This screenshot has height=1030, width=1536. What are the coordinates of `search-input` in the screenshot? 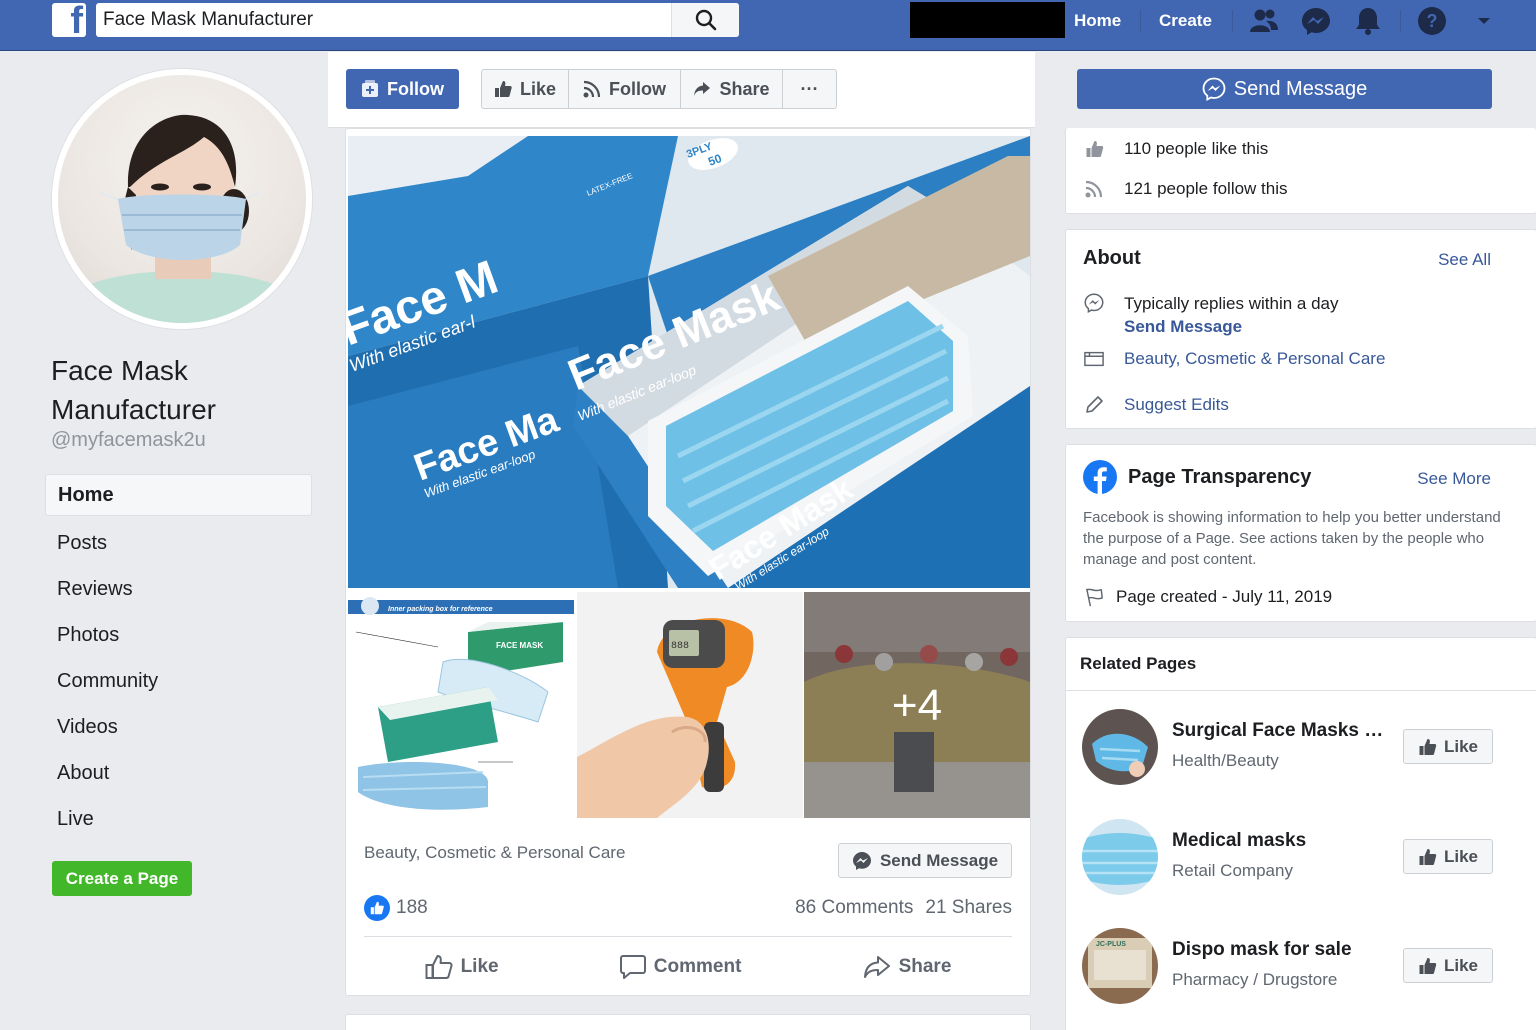 It's located at (384, 20).